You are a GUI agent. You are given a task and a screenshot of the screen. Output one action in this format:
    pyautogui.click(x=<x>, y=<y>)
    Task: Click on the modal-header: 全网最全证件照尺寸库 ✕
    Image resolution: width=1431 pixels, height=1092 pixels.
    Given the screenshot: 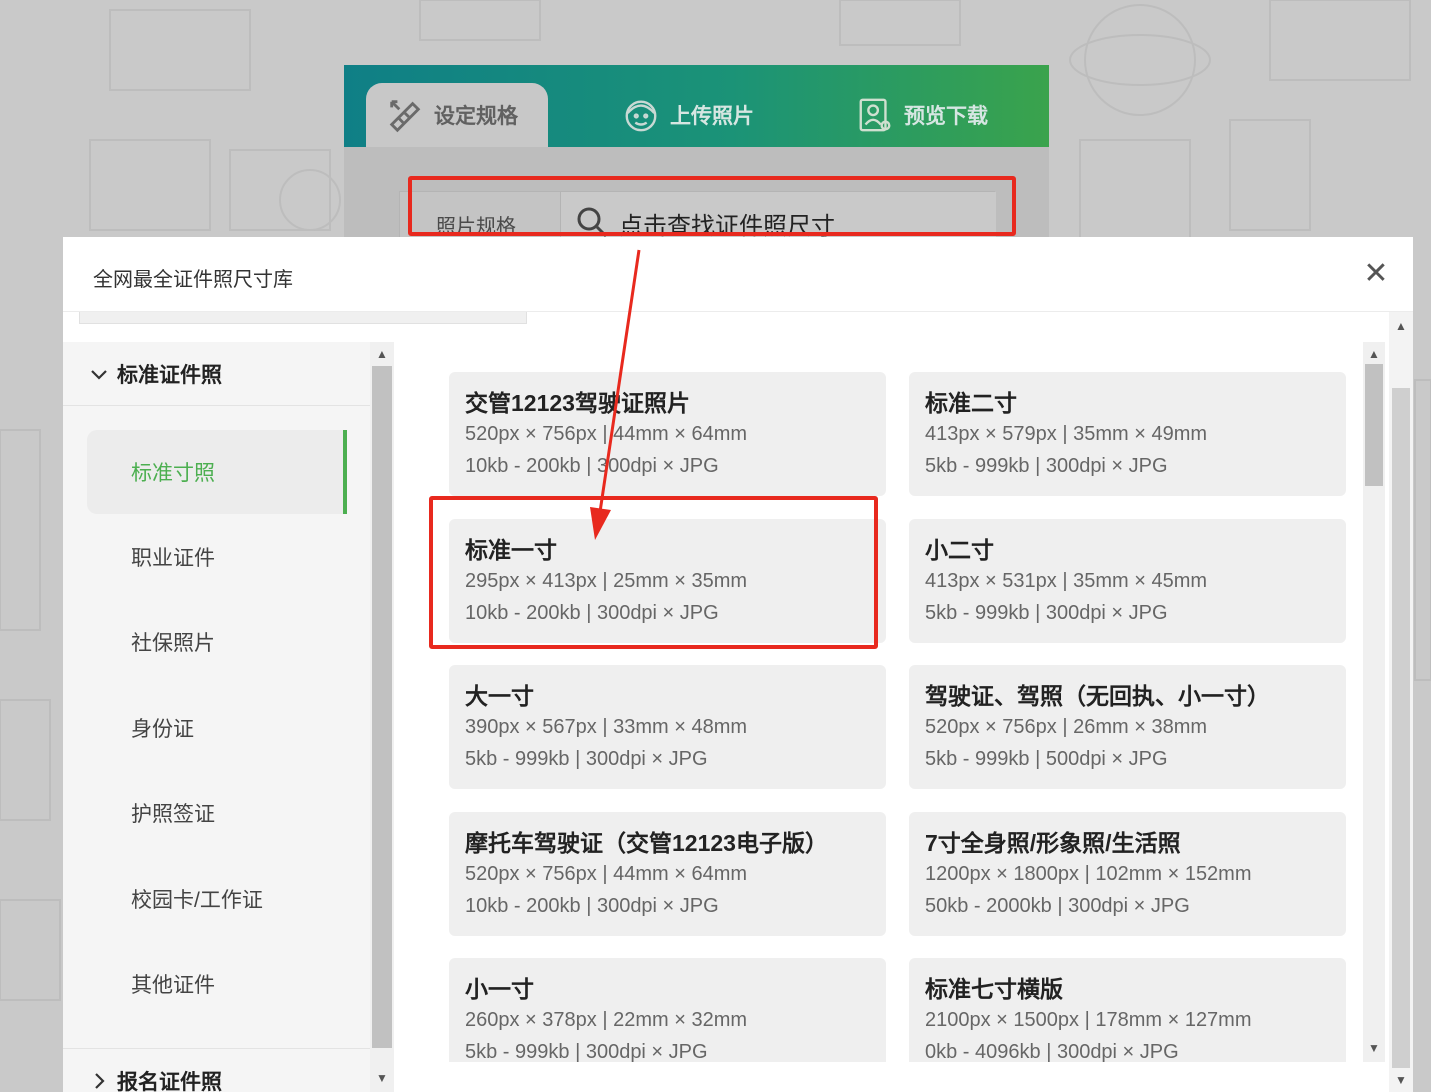 What is the action you would take?
    pyautogui.click(x=738, y=274)
    